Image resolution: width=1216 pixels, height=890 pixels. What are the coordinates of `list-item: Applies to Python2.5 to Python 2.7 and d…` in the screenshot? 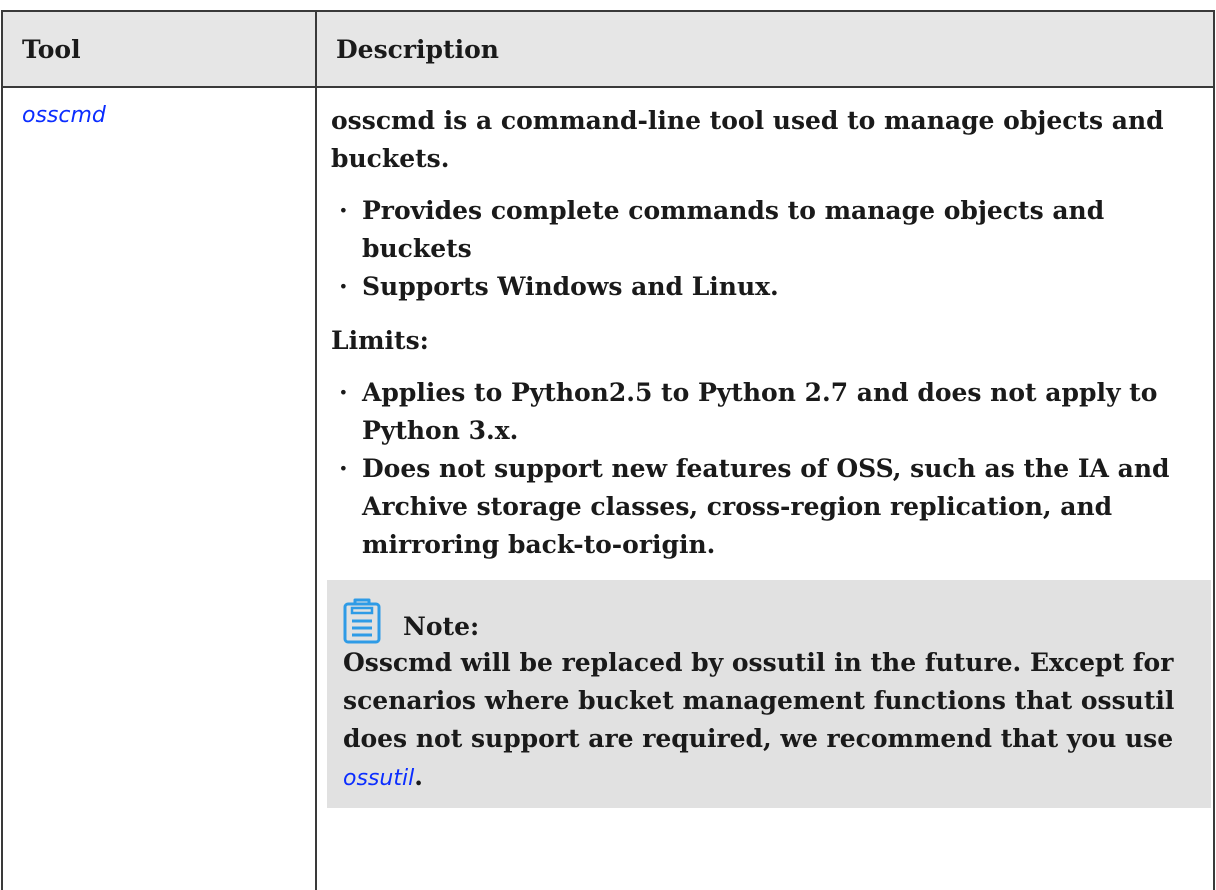 It's located at (760, 412).